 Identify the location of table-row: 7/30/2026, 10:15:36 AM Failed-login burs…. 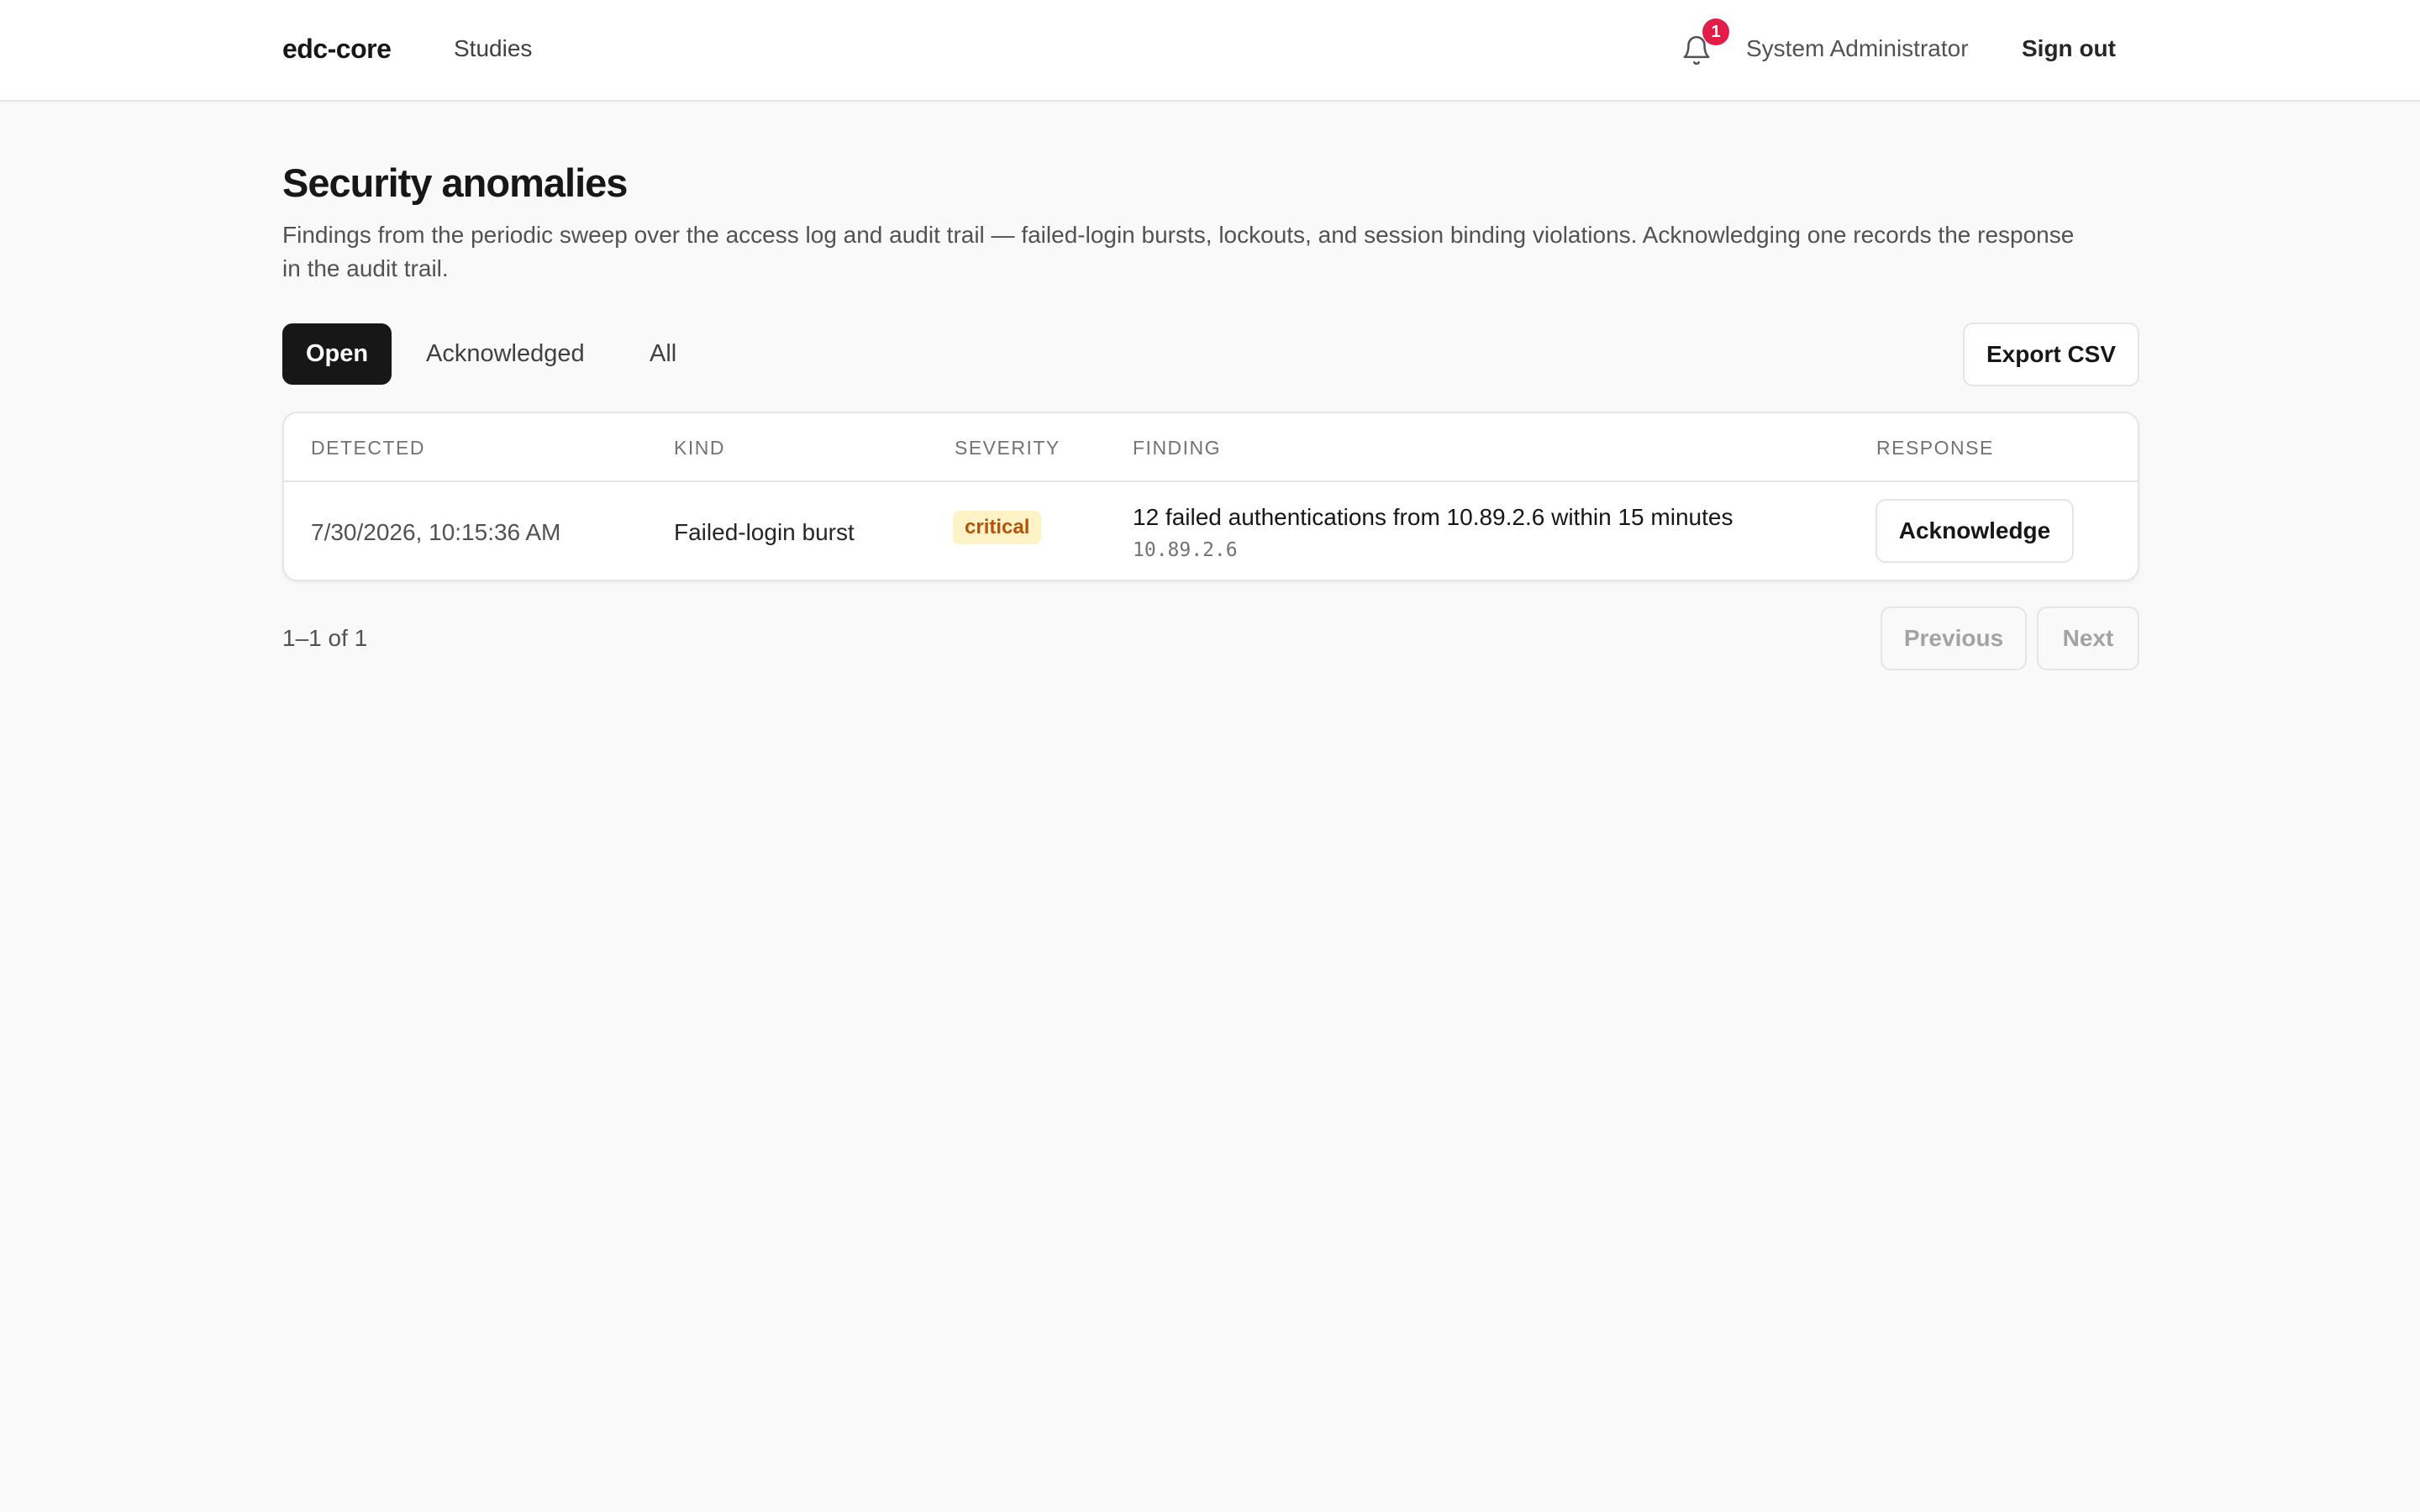
(1211, 531).